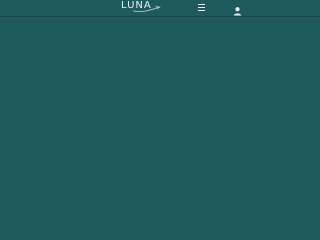 This screenshot has width=320, height=240. I want to click on top-navigation-bar: LUNA, so click(160, 8).